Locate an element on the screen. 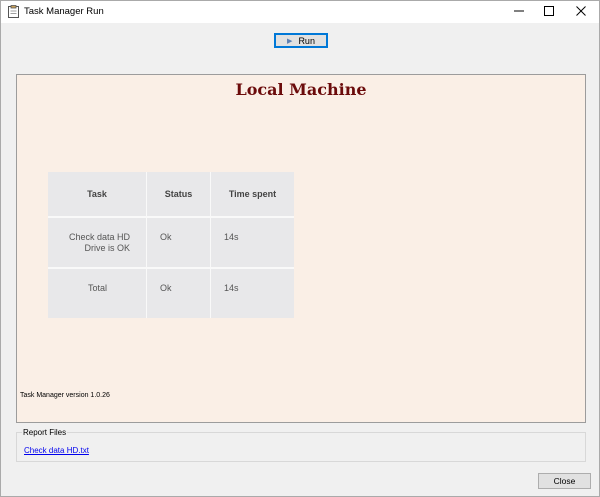  maximize-icon is located at coordinates (549, 12).